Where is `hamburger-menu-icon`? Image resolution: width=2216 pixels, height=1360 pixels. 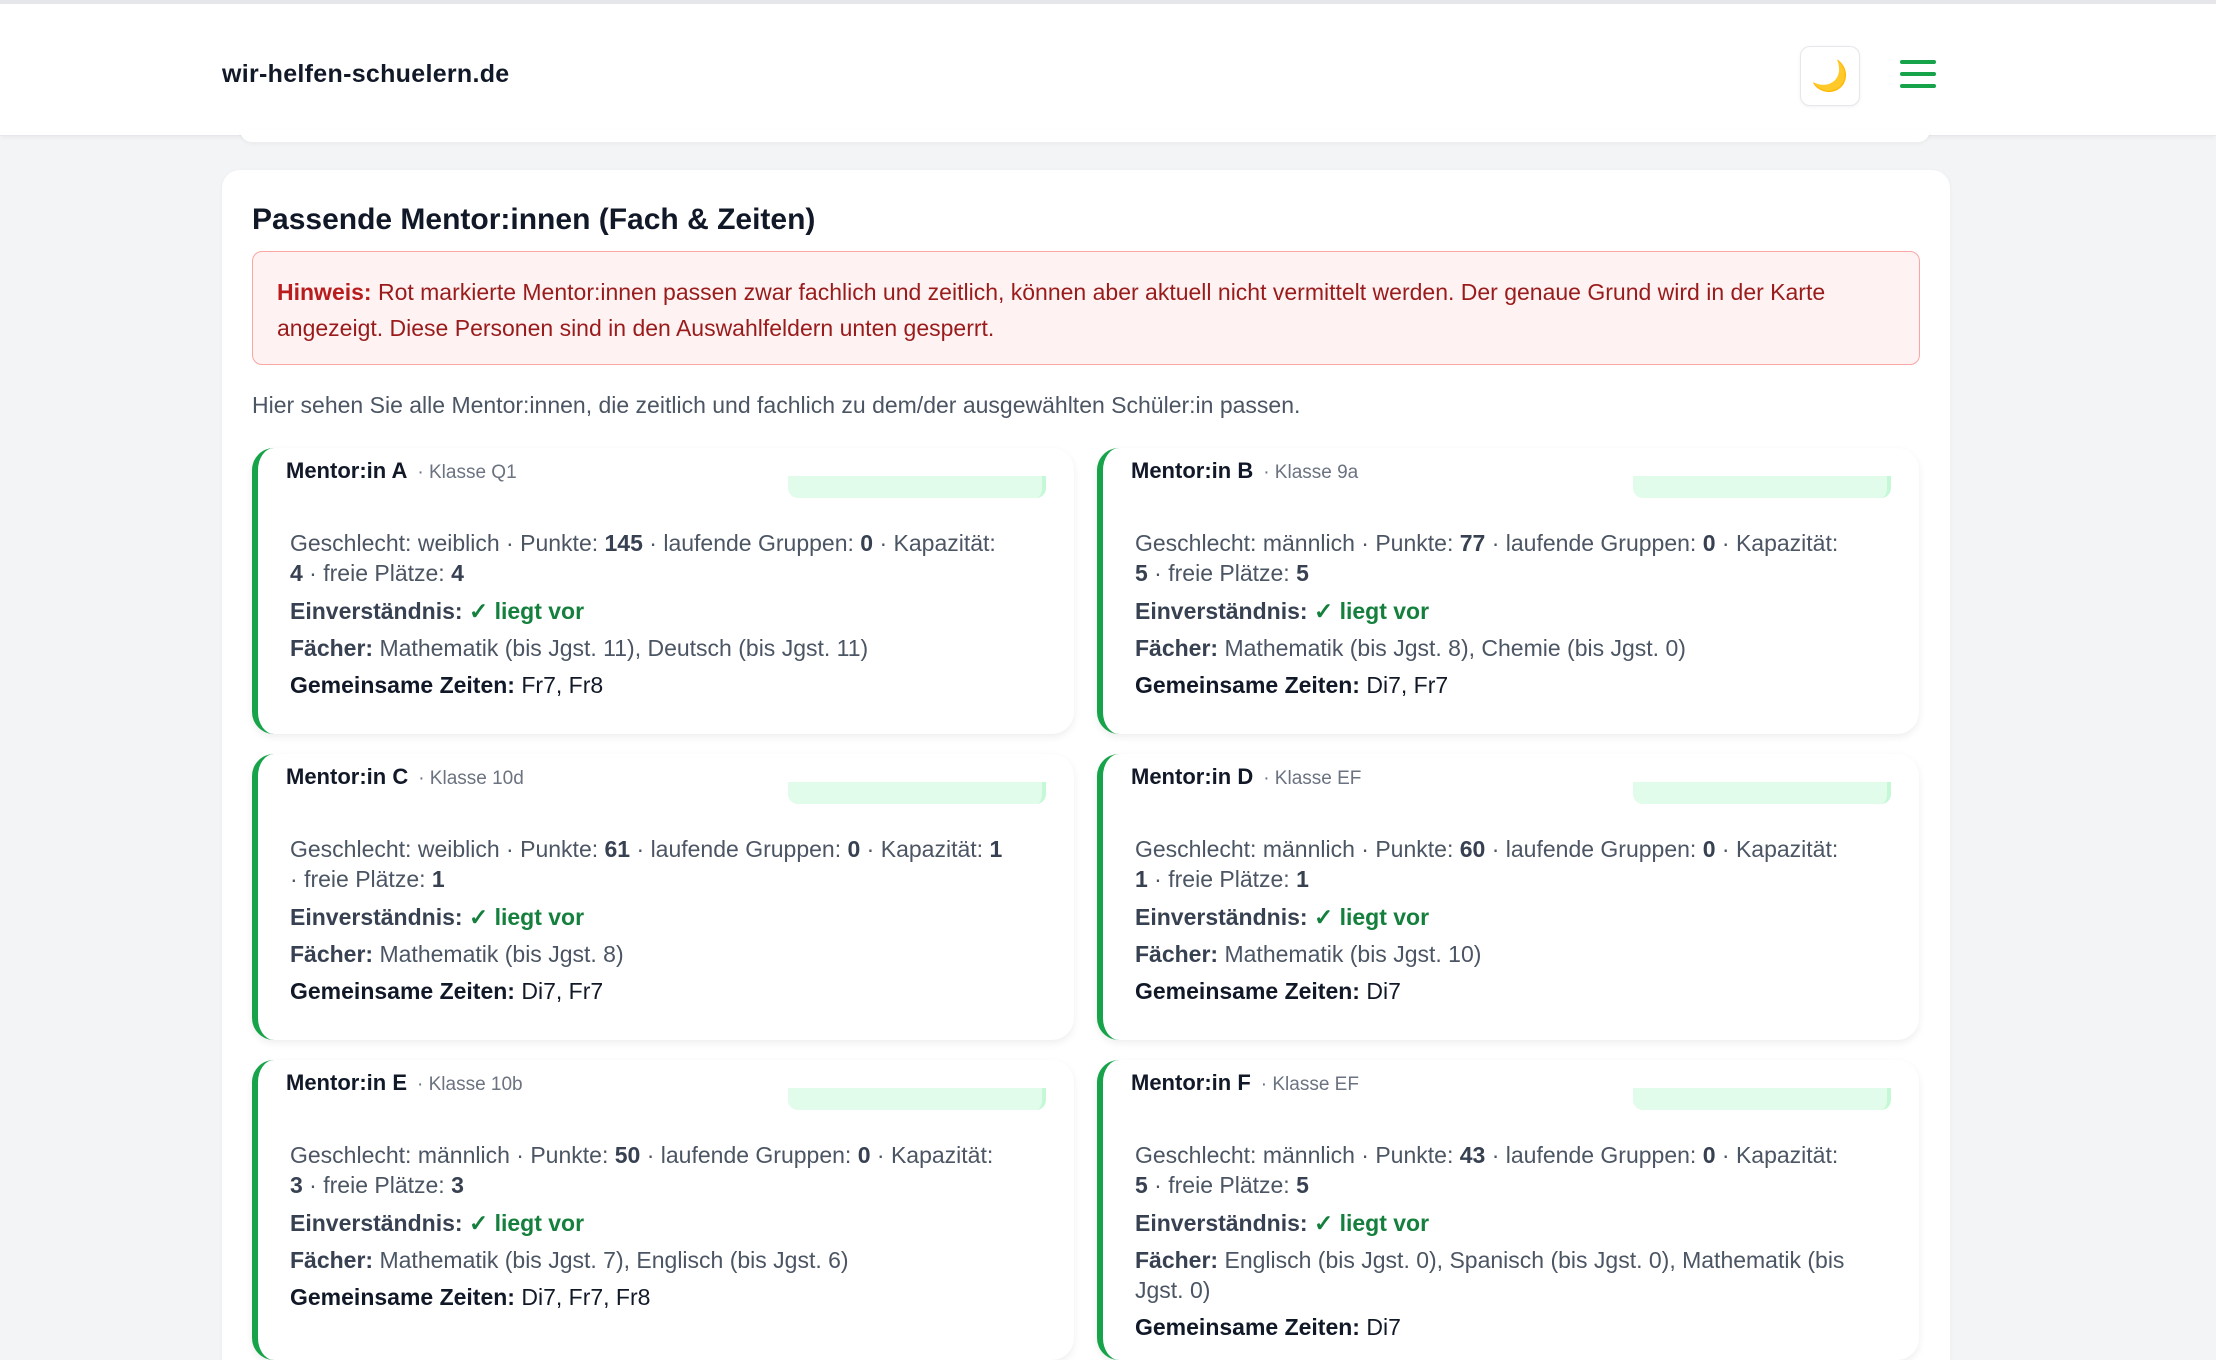
hamburger-menu-icon is located at coordinates (1918, 75).